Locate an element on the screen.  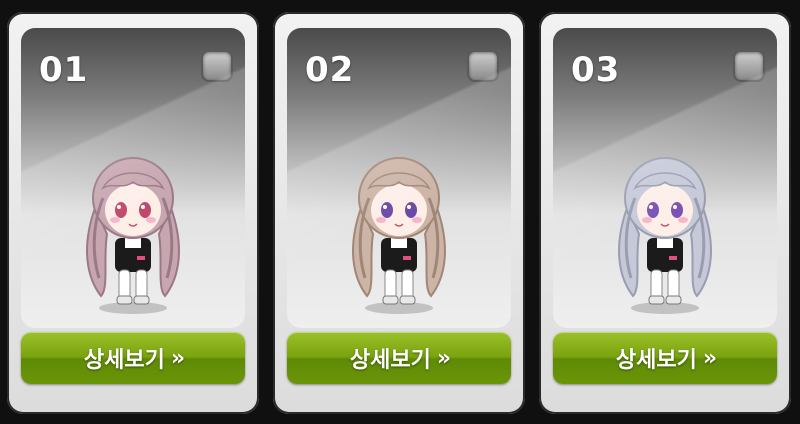
card-number: 01 is located at coordinates (64, 70).